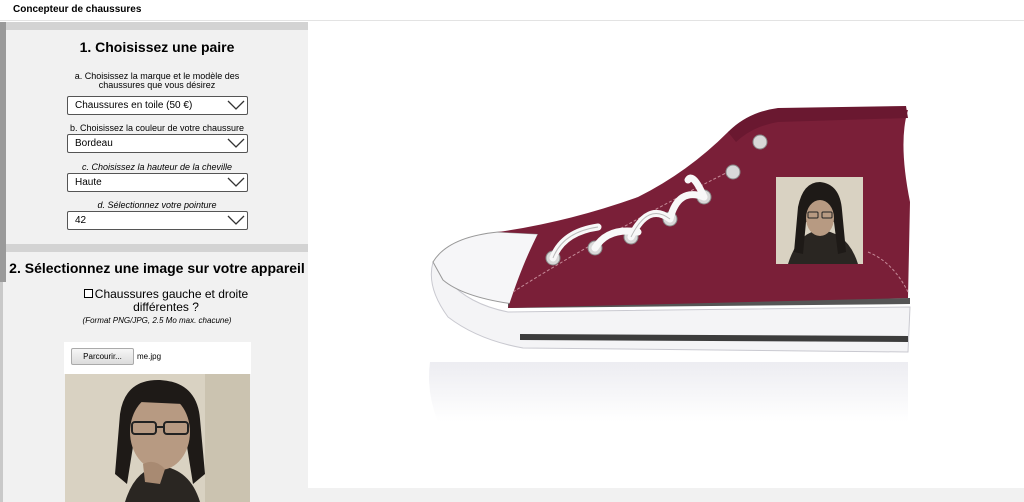 The width and height of the screenshot is (1024, 502). Describe the element at coordinates (1, 392) in the screenshot. I see `scrollbar-track` at that location.